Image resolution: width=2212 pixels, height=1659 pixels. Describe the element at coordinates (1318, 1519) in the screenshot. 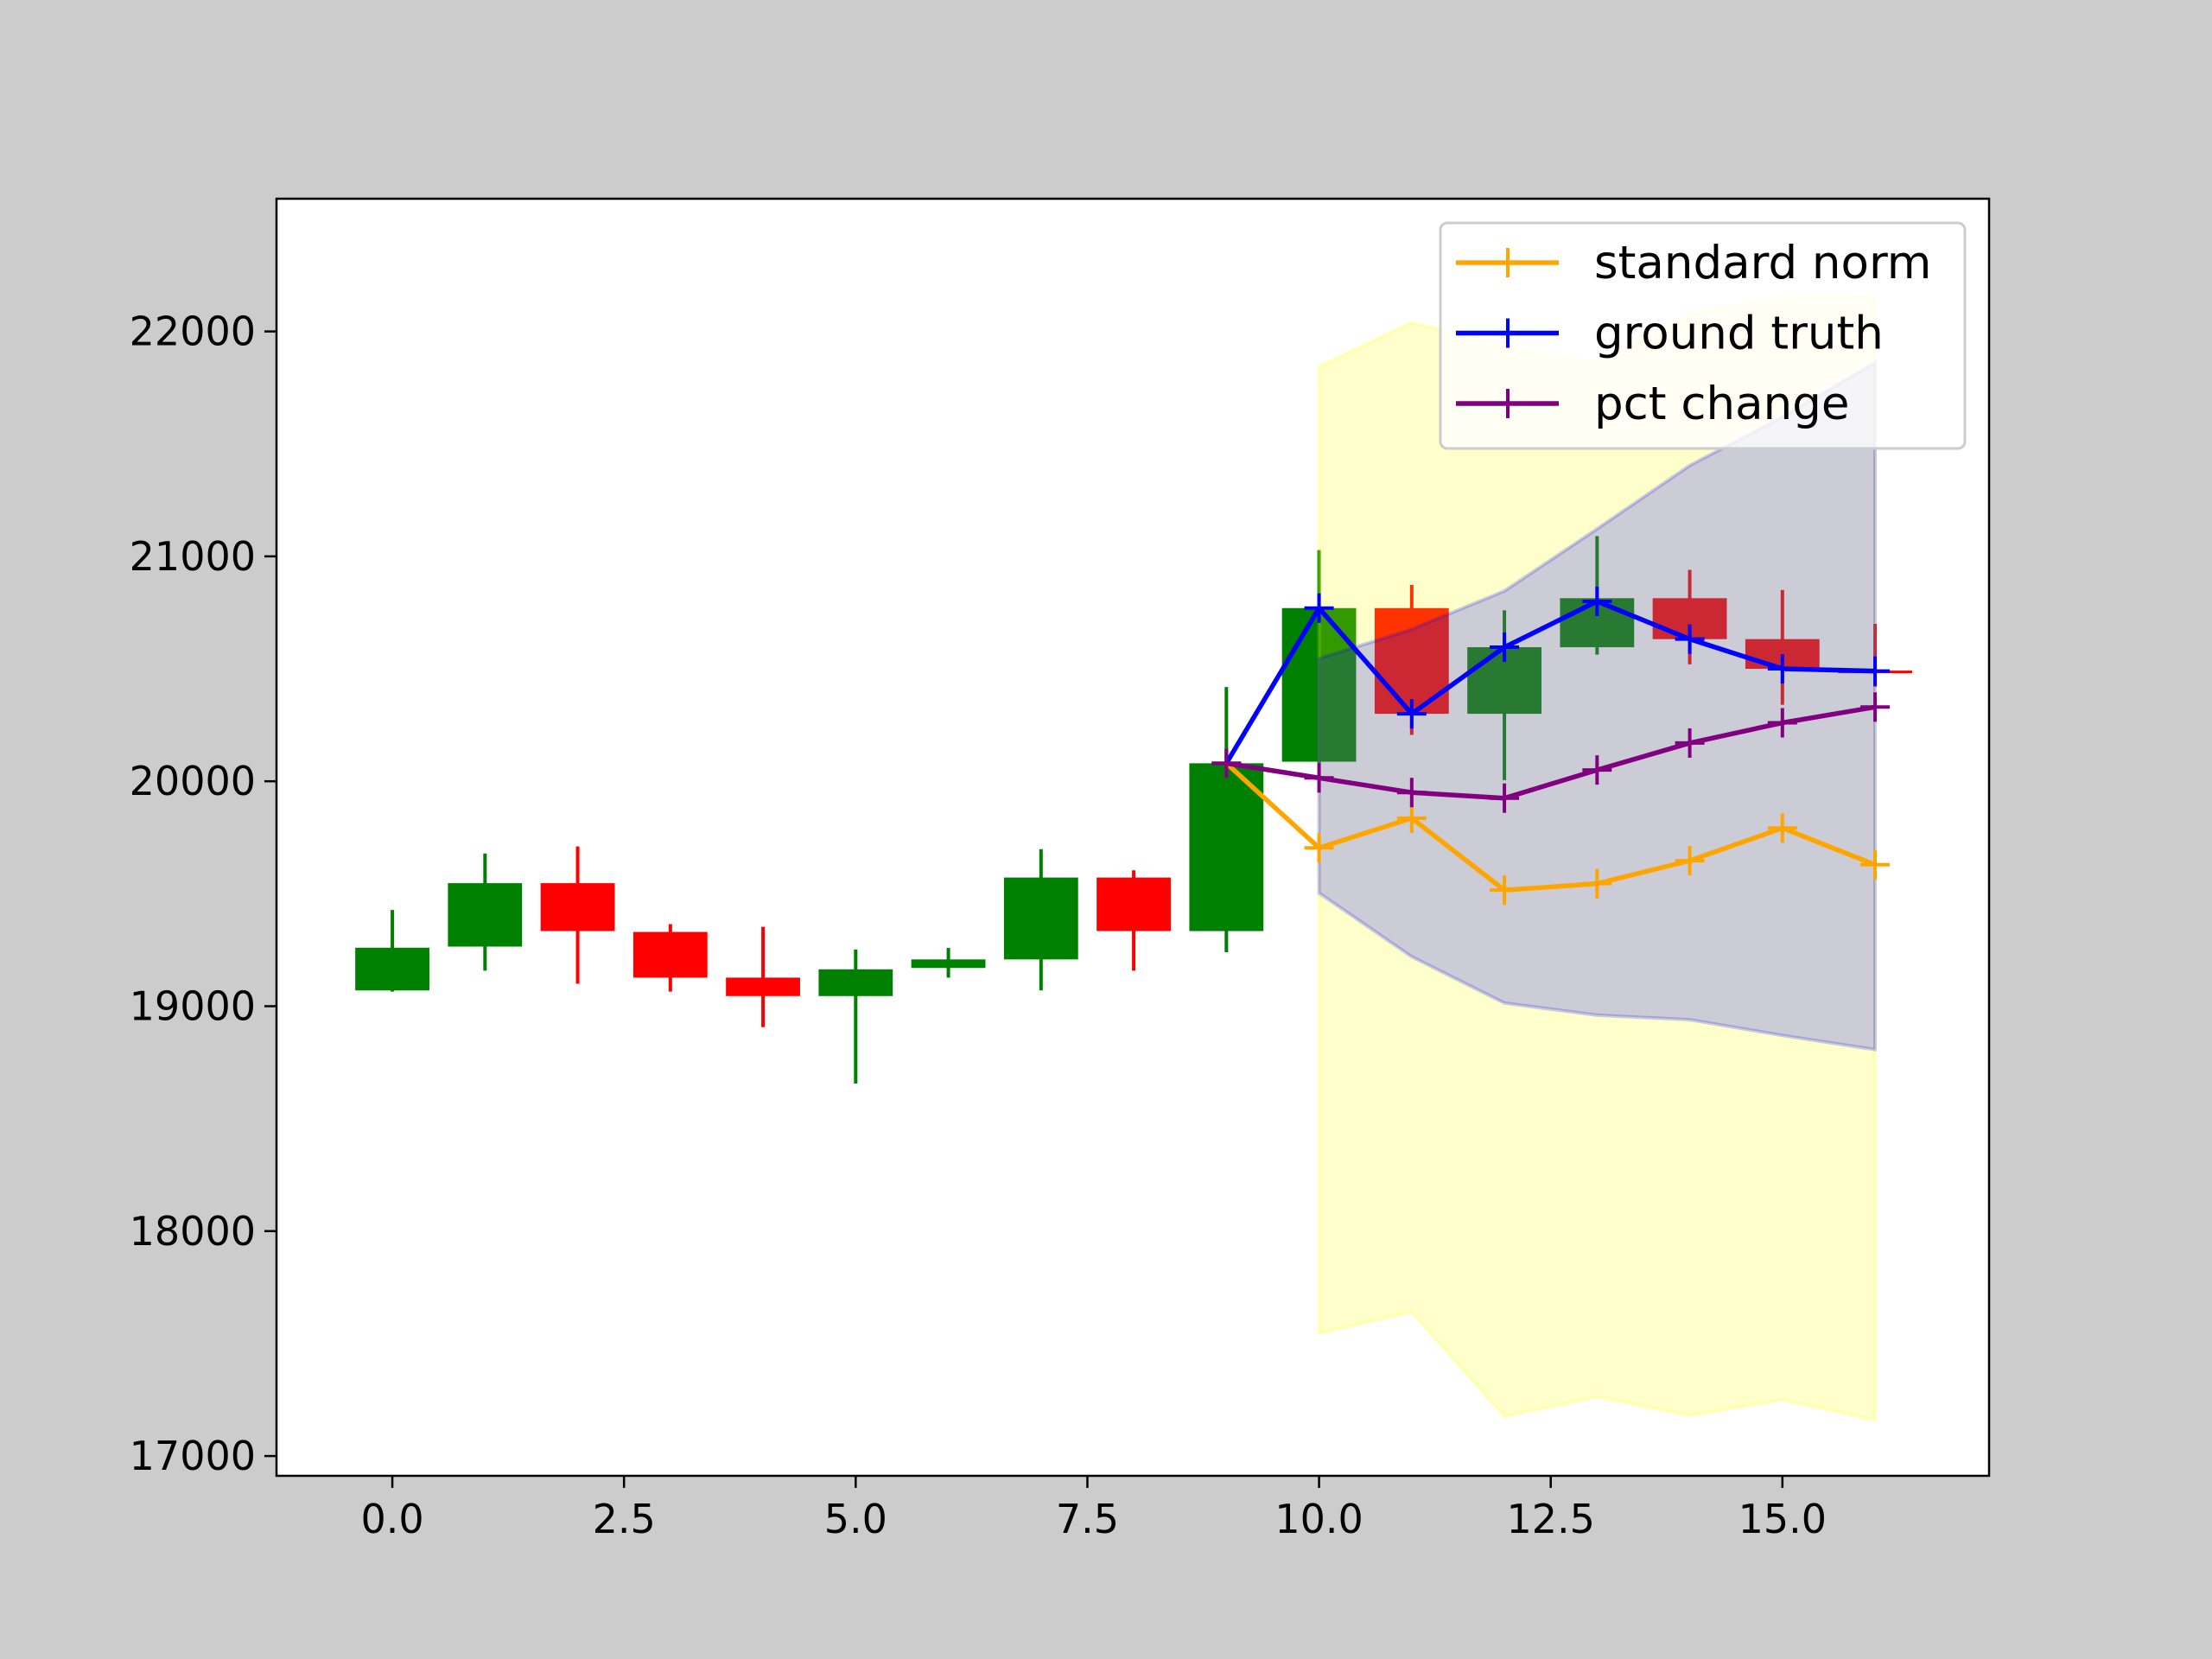

I see `x-tick-label: 10.0` at that location.